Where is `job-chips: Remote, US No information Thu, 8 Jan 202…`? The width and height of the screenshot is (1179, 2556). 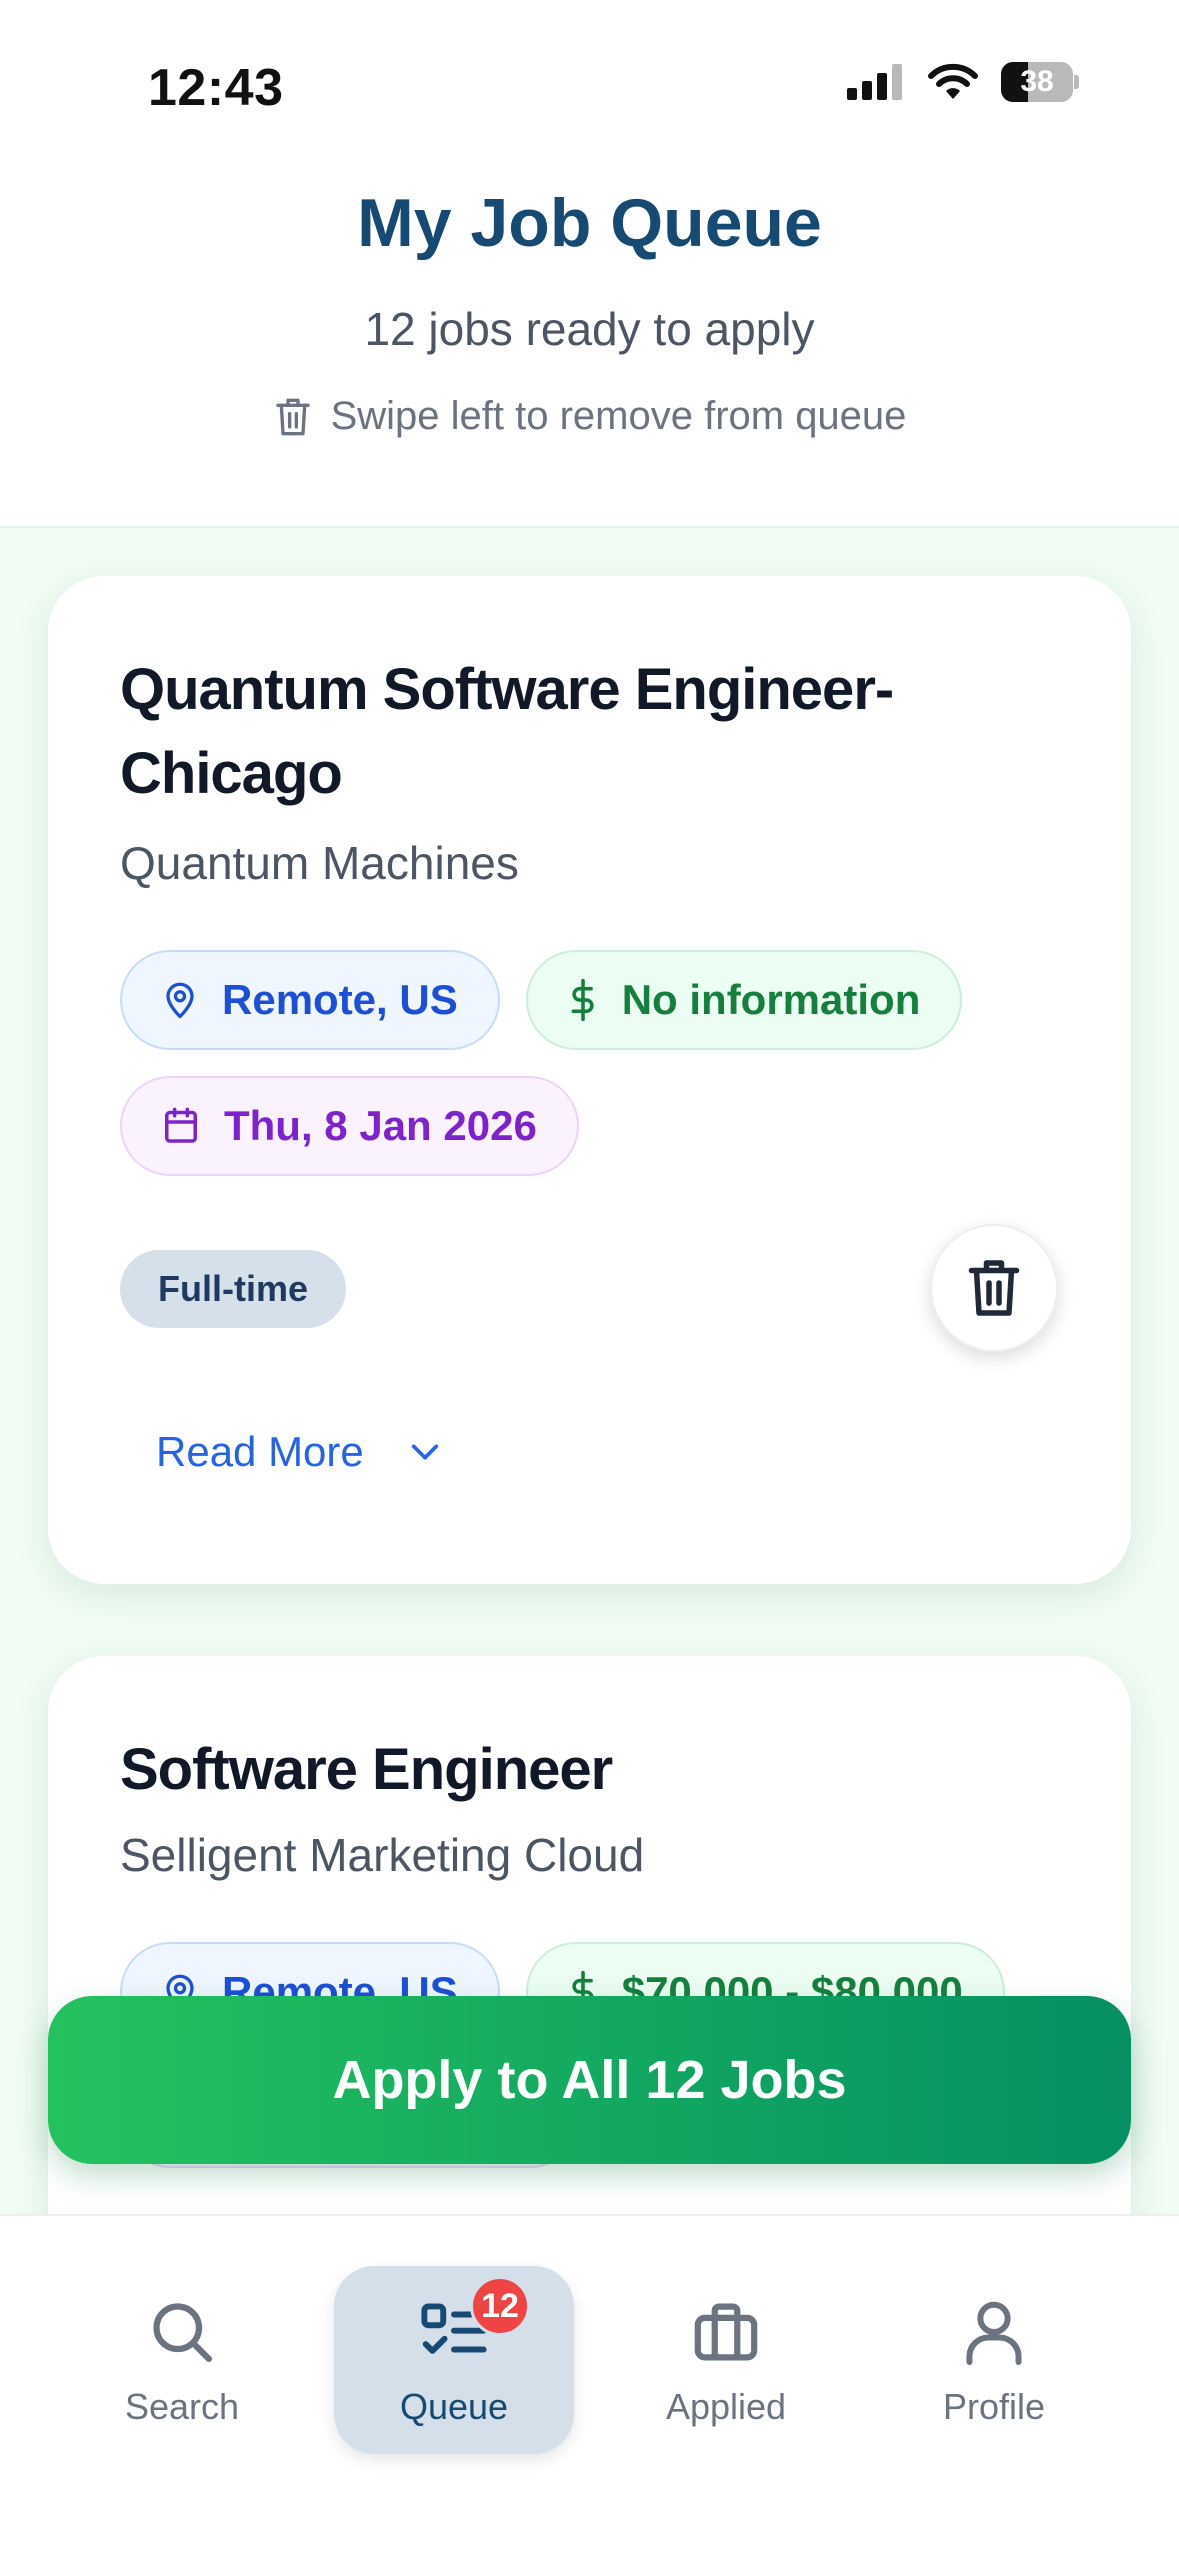
job-chips: Remote, US No information Thu, 8 Jan 202… is located at coordinates (600, 1063).